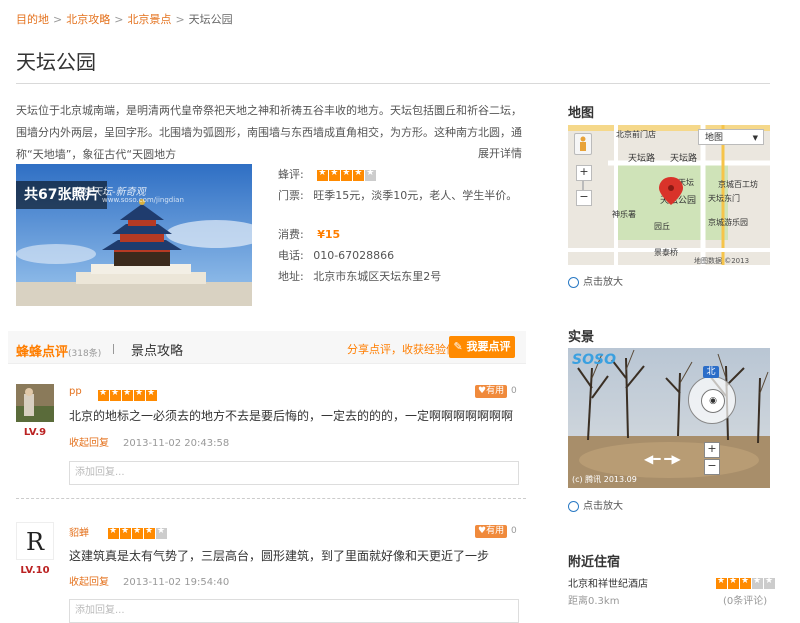  I want to click on map-type-value: 地图, so click(714, 138).